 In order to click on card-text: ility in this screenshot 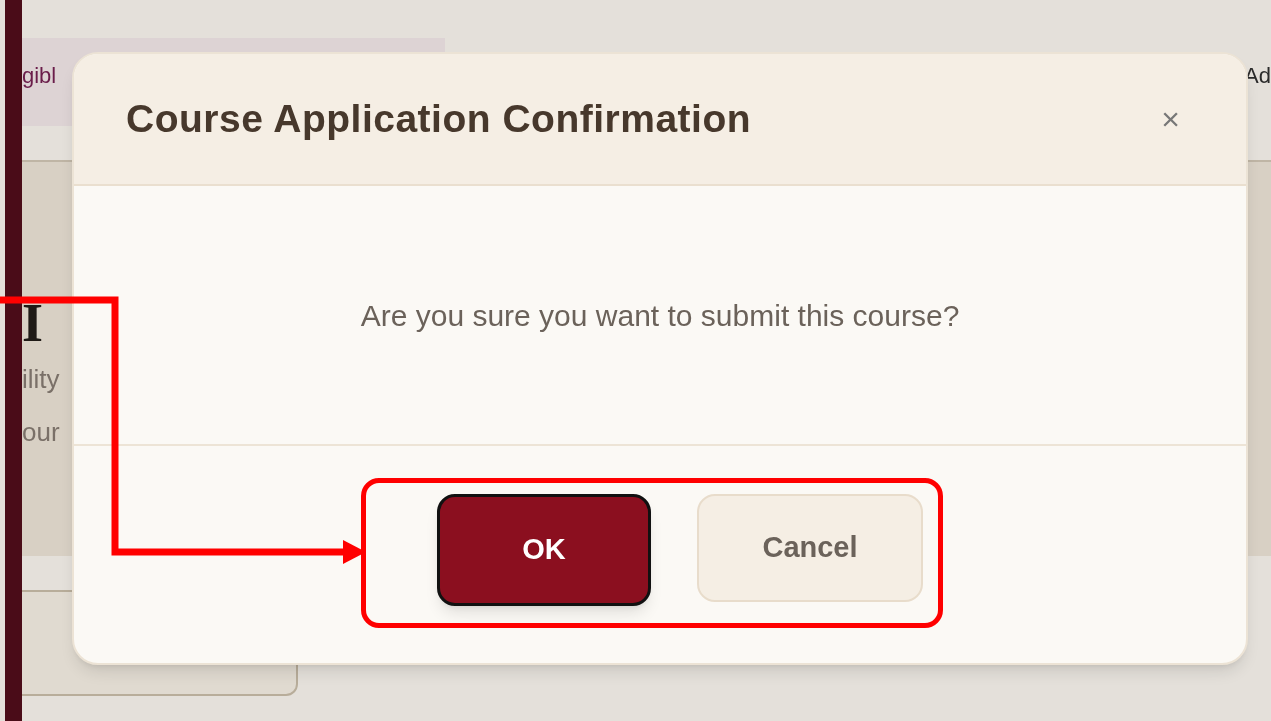, I will do `click(41, 379)`.